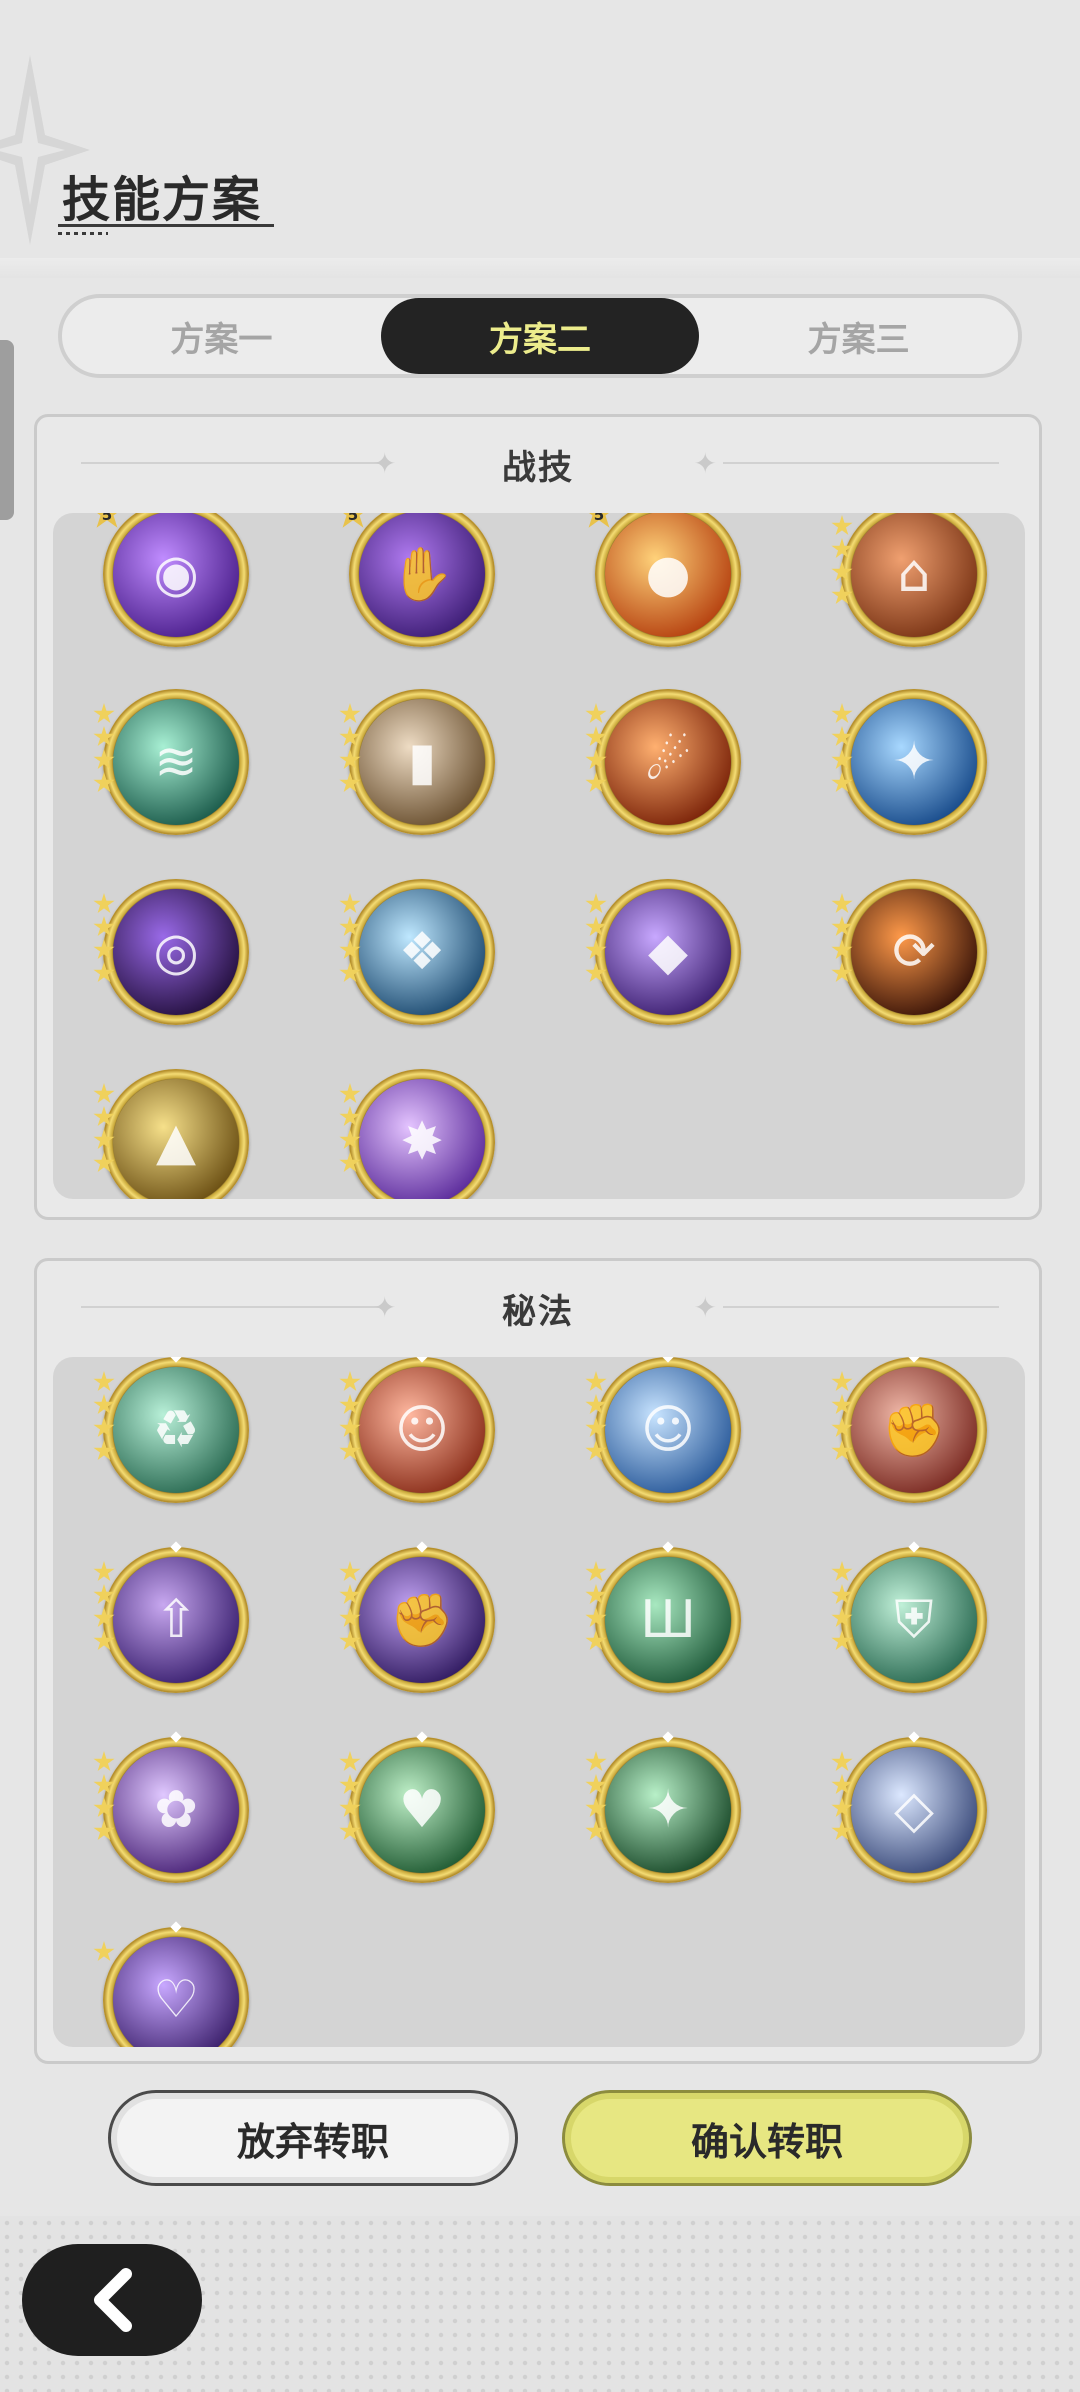  What do you see at coordinates (540, 336) in the screenshot?
I see `tab-plan-2: 方案二` at bounding box center [540, 336].